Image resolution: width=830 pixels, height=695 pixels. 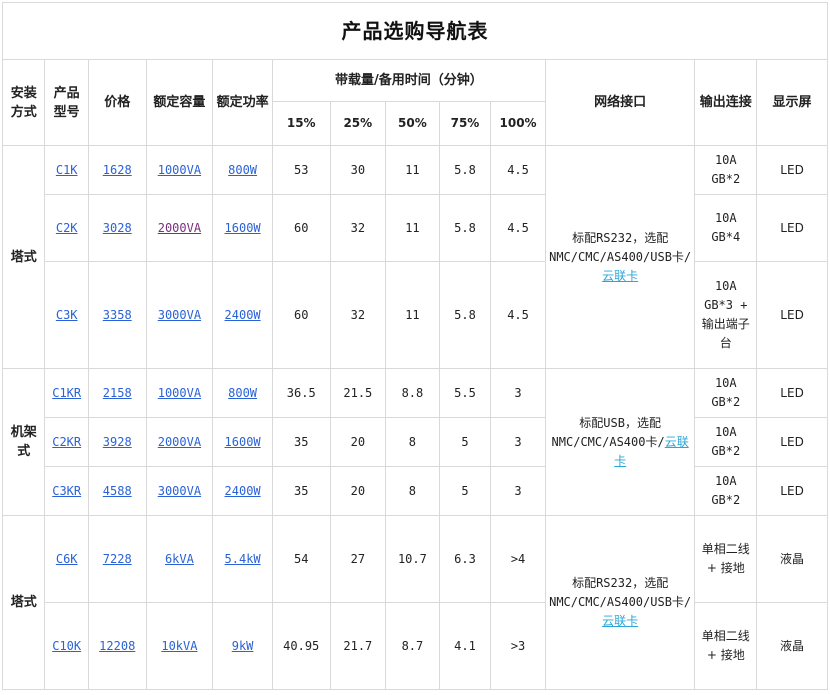 I want to click on backup-15: 54, so click(x=301, y=559).